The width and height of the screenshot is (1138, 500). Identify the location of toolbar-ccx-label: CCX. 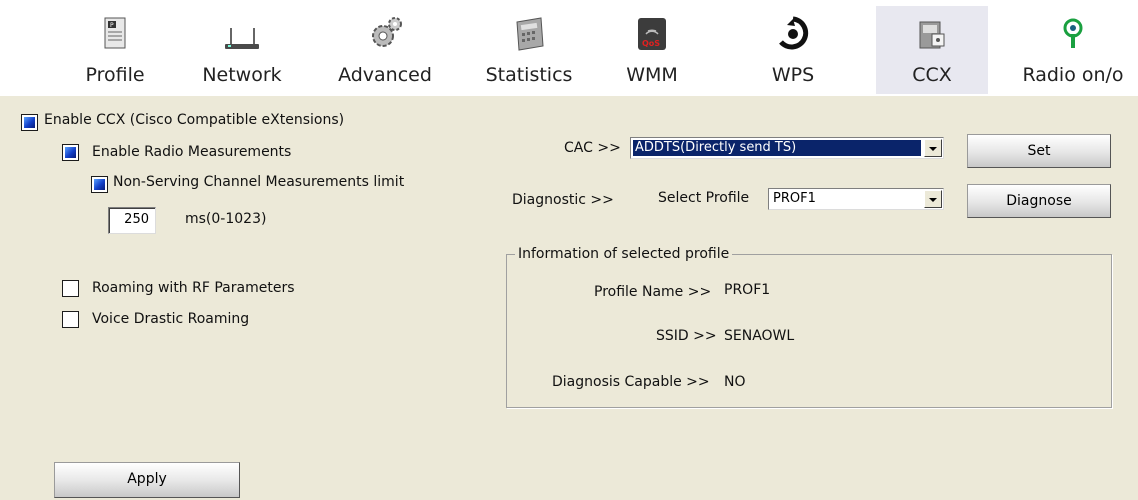
(932, 75).